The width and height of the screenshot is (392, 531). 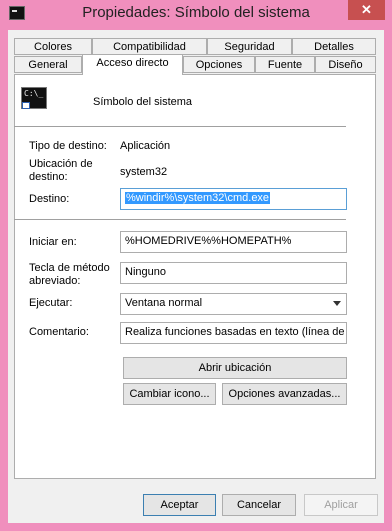 What do you see at coordinates (68, 146) in the screenshot?
I see `target-type-label: Tipo de destino:` at bounding box center [68, 146].